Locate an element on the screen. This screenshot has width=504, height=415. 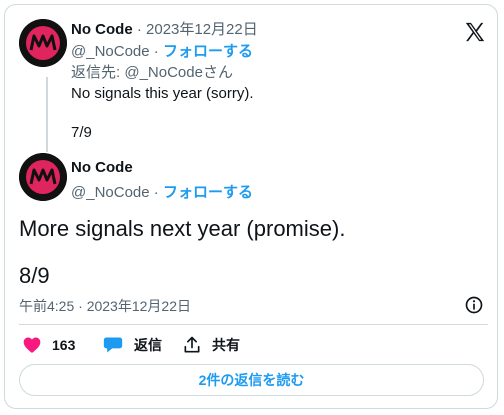
replying-to: 返信先: @_NoCodeさん is located at coordinates (152, 71).